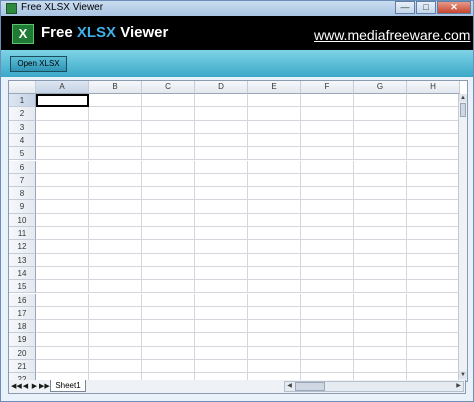 The image size is (474, 402). Describe the element at coordinates (221, 87) in the screenshot. I see `column-header: D` at that location.